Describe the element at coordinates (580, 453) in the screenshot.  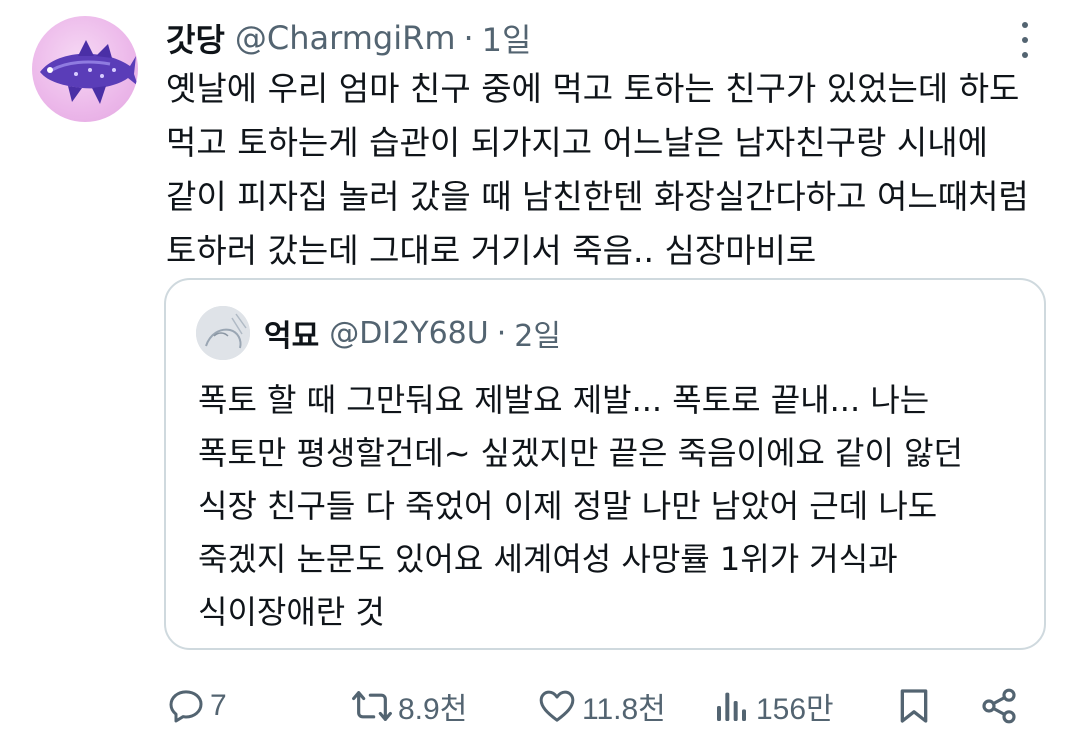
I see `quoted-text-line: 폭토만 평생할건데~ 싶겠지만 끝은 죽음이에요 같이 앓던` at that location.